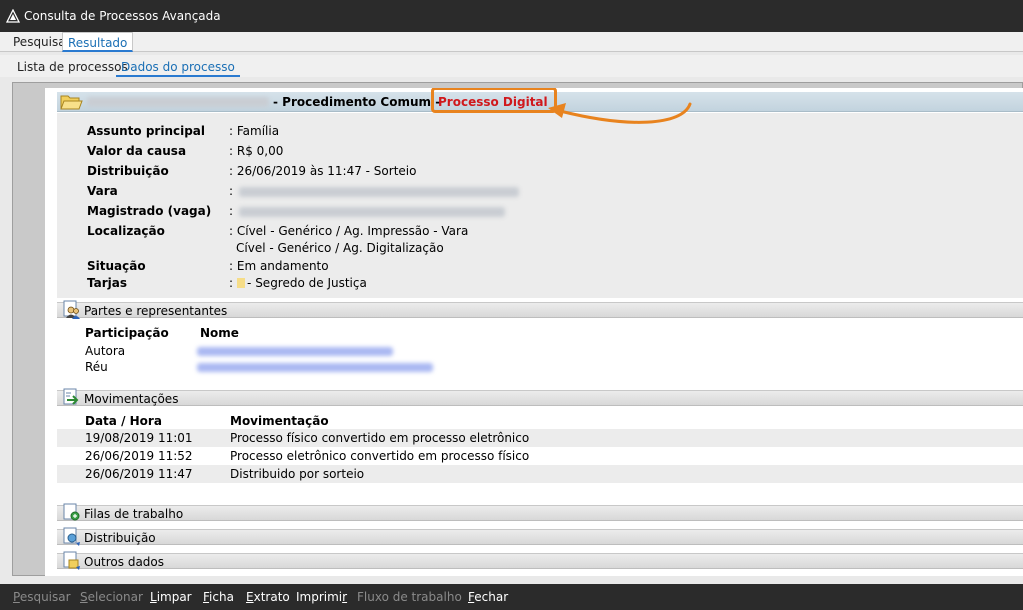 The height and width of the screenshot is (610, 1023). What do you see at coordinates (540, 560) in the screenshot?
I see `other-data-section-header: Outros dados` at bounding box center [540, 560].